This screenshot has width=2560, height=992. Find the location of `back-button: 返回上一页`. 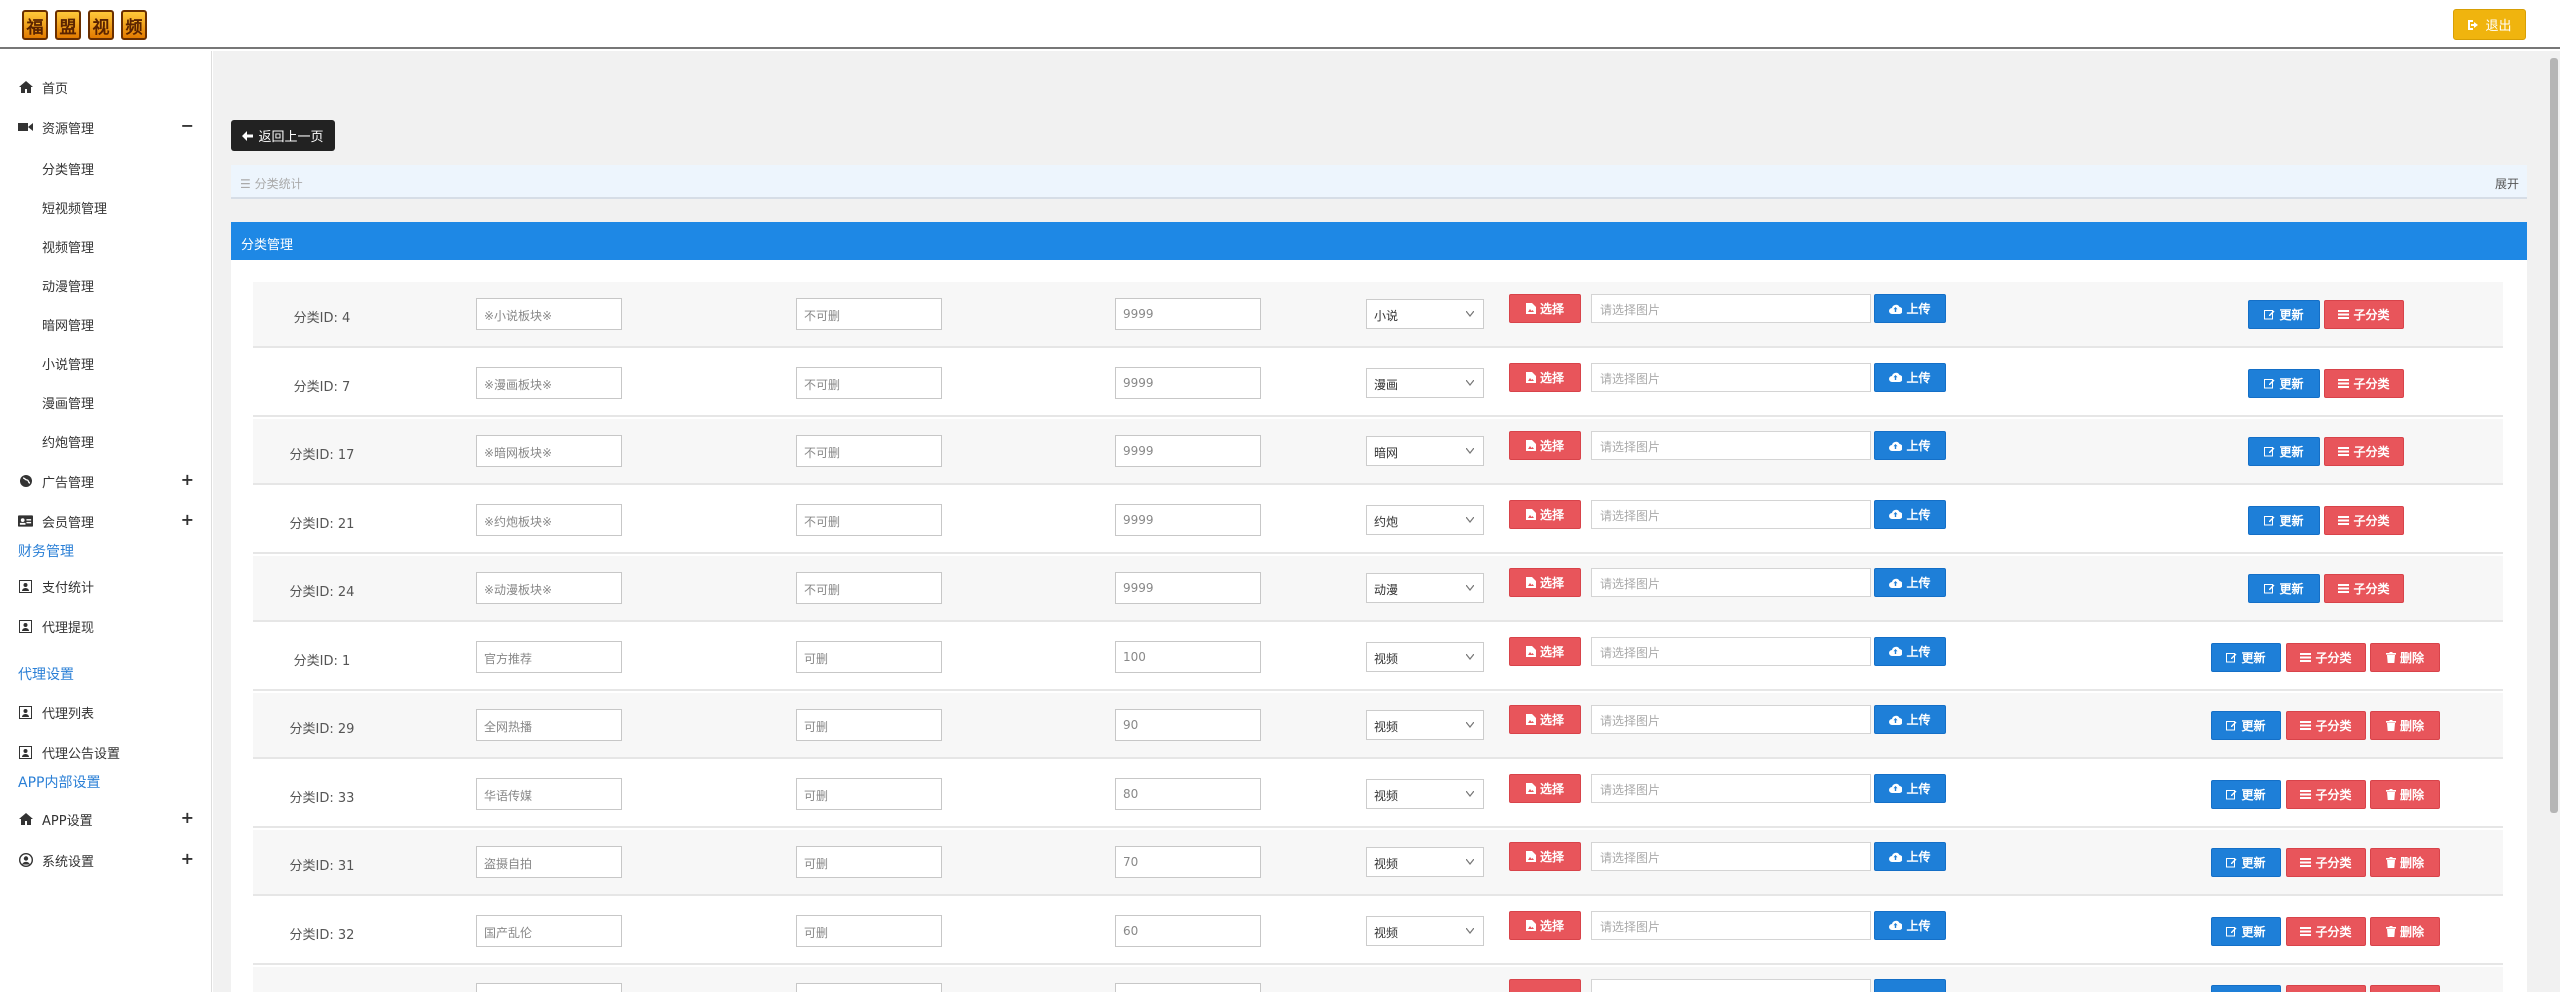

back-button: 返回上一页 is located at coordinates (283, 135).